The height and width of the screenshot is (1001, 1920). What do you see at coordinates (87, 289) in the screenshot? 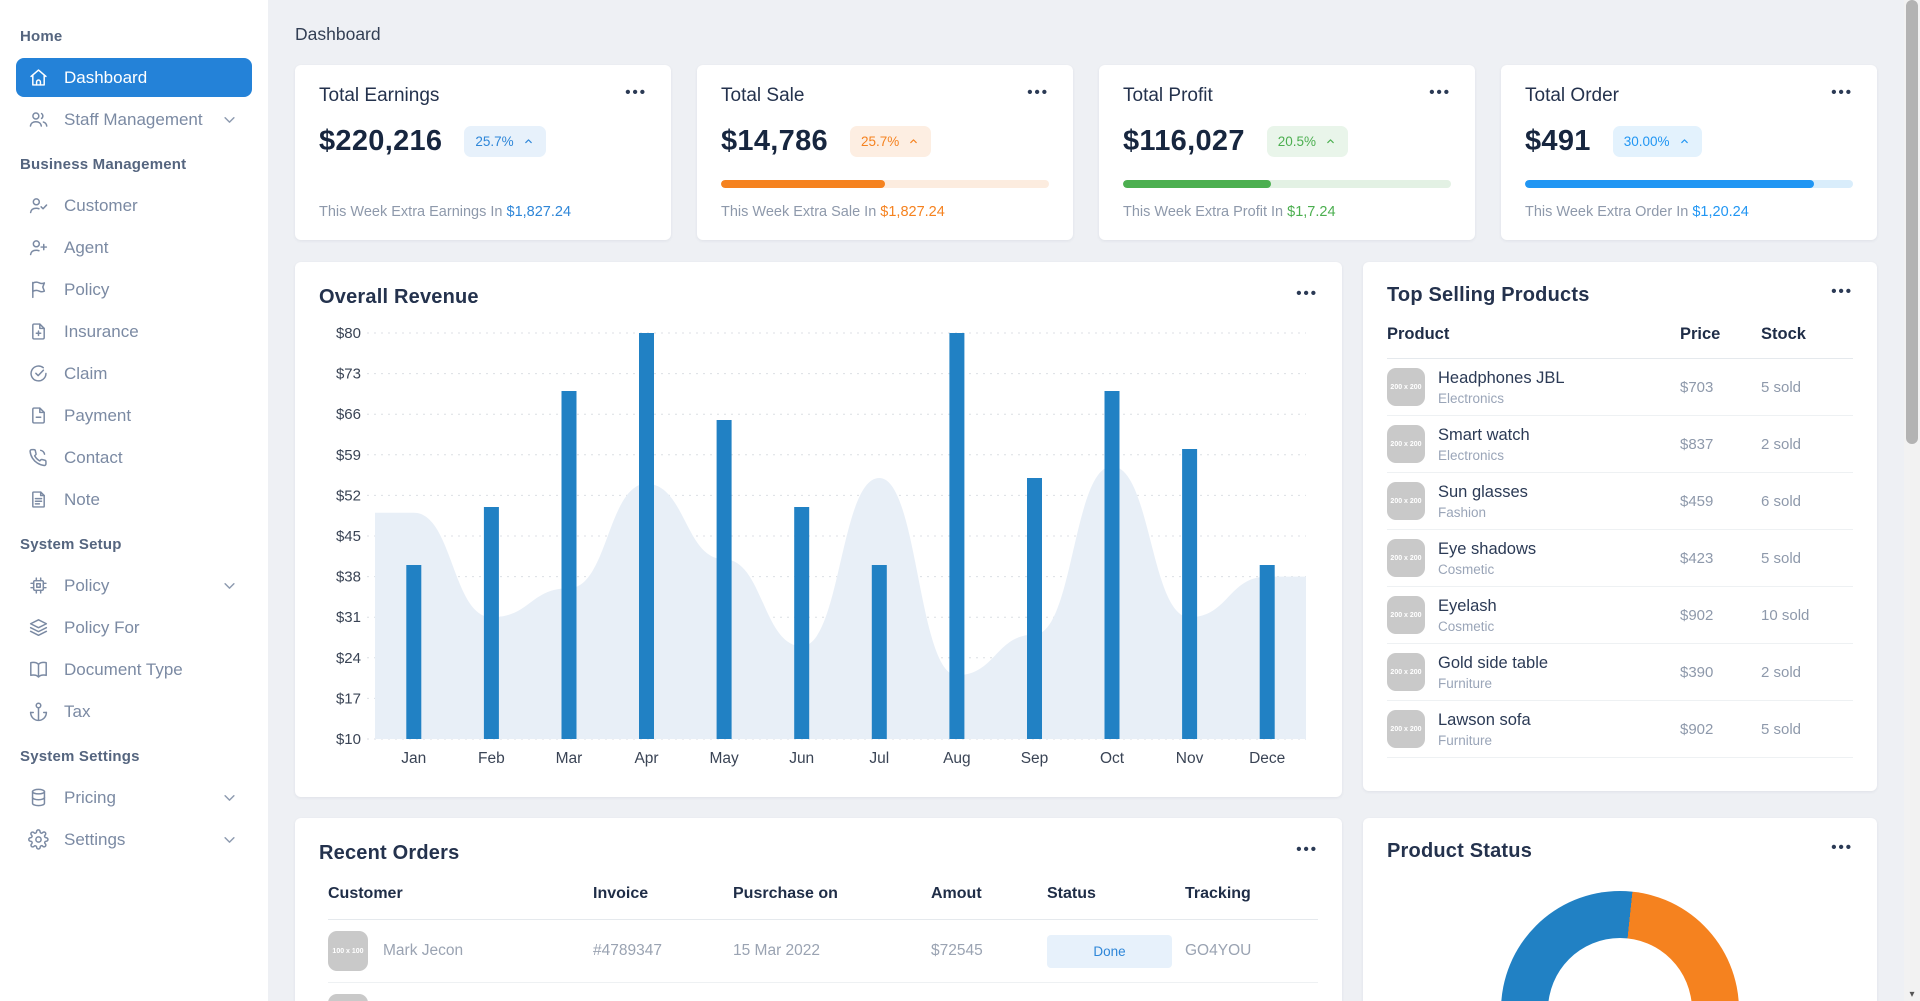
I see `sidebar-item-label: Policy` at bounding box center [87, 289].